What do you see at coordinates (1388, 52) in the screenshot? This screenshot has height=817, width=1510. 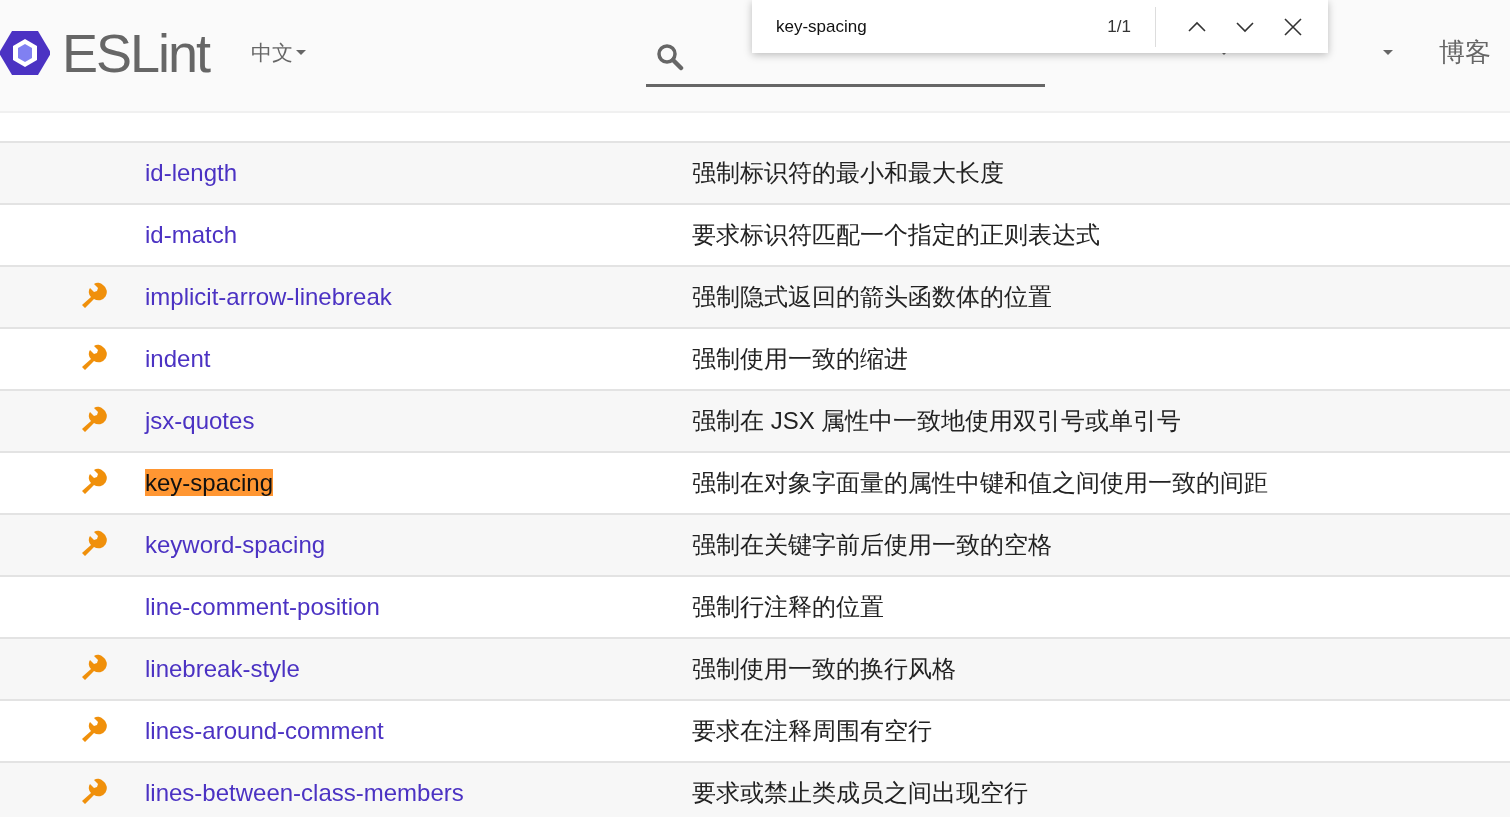 I see `caret-icon` at bounding box center [1388, 52].